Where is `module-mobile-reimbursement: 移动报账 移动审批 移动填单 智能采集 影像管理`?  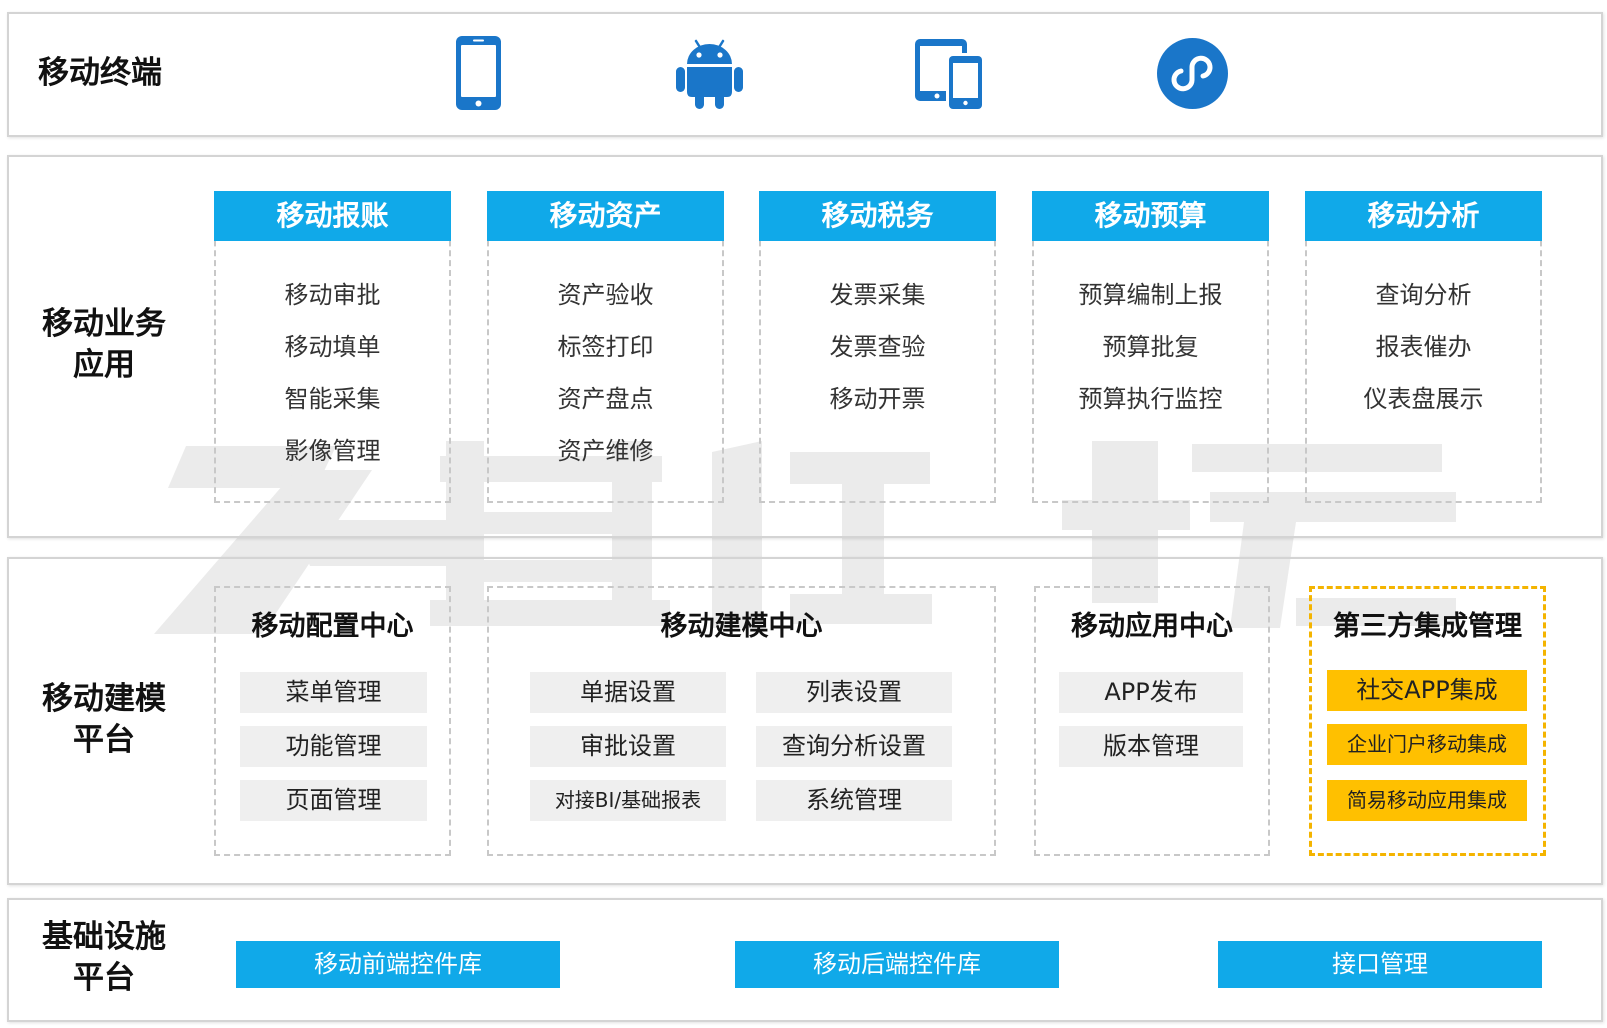
module-mobile-reimbursement: 移动报账 移动审批 移动填单 智能采集 影像管理 is located at coordinates (332, 347).